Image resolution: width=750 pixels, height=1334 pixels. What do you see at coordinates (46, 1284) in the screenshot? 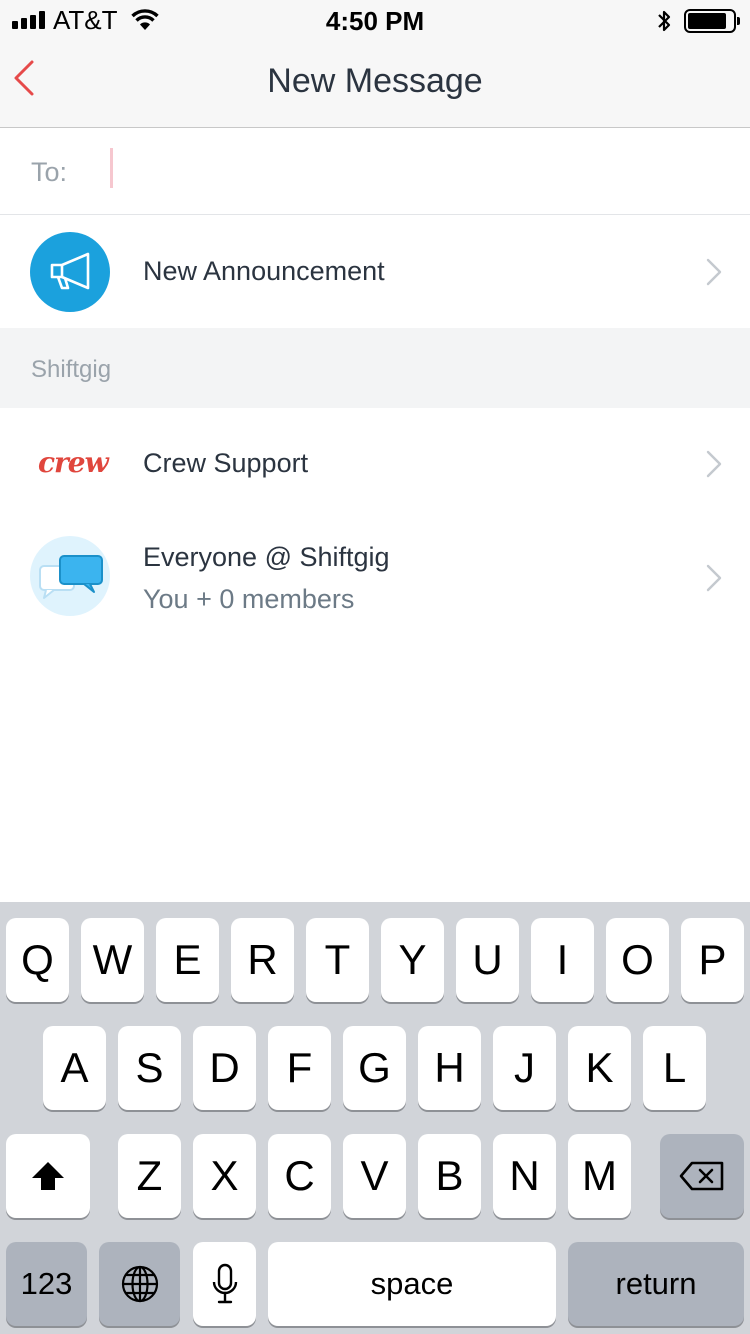
I see `numbers-key: 123` at bounding box center [46, 1284].